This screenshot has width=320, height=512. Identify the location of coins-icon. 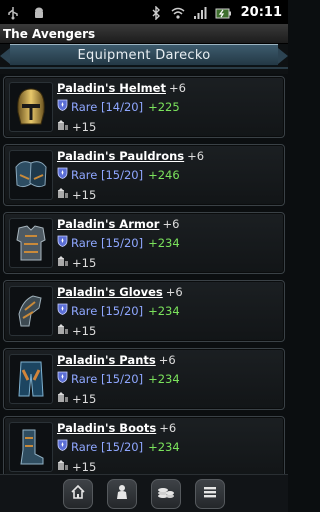
(166, 494).